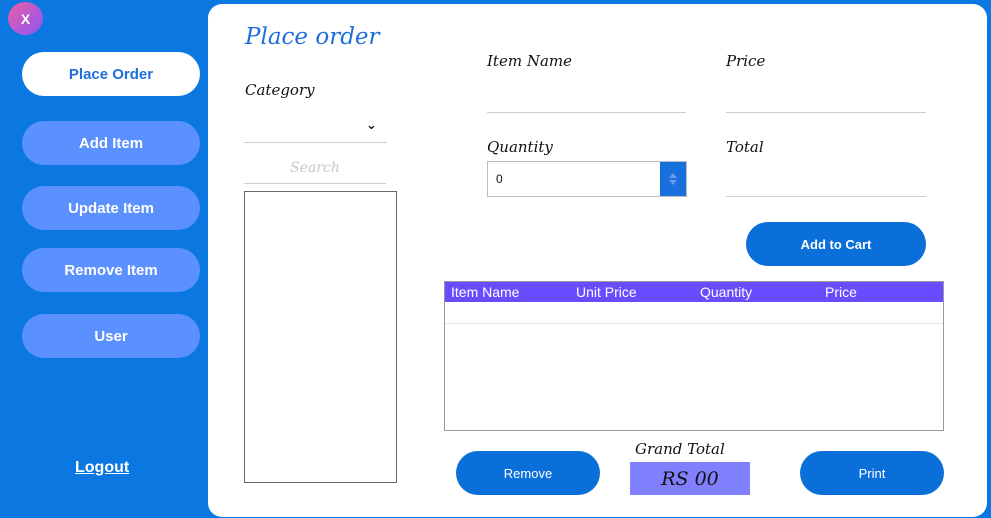  What do you see at coordinates (673, 182) in the screenshot?
I see `arrow-down-icon` at bounding box center [673, 182].